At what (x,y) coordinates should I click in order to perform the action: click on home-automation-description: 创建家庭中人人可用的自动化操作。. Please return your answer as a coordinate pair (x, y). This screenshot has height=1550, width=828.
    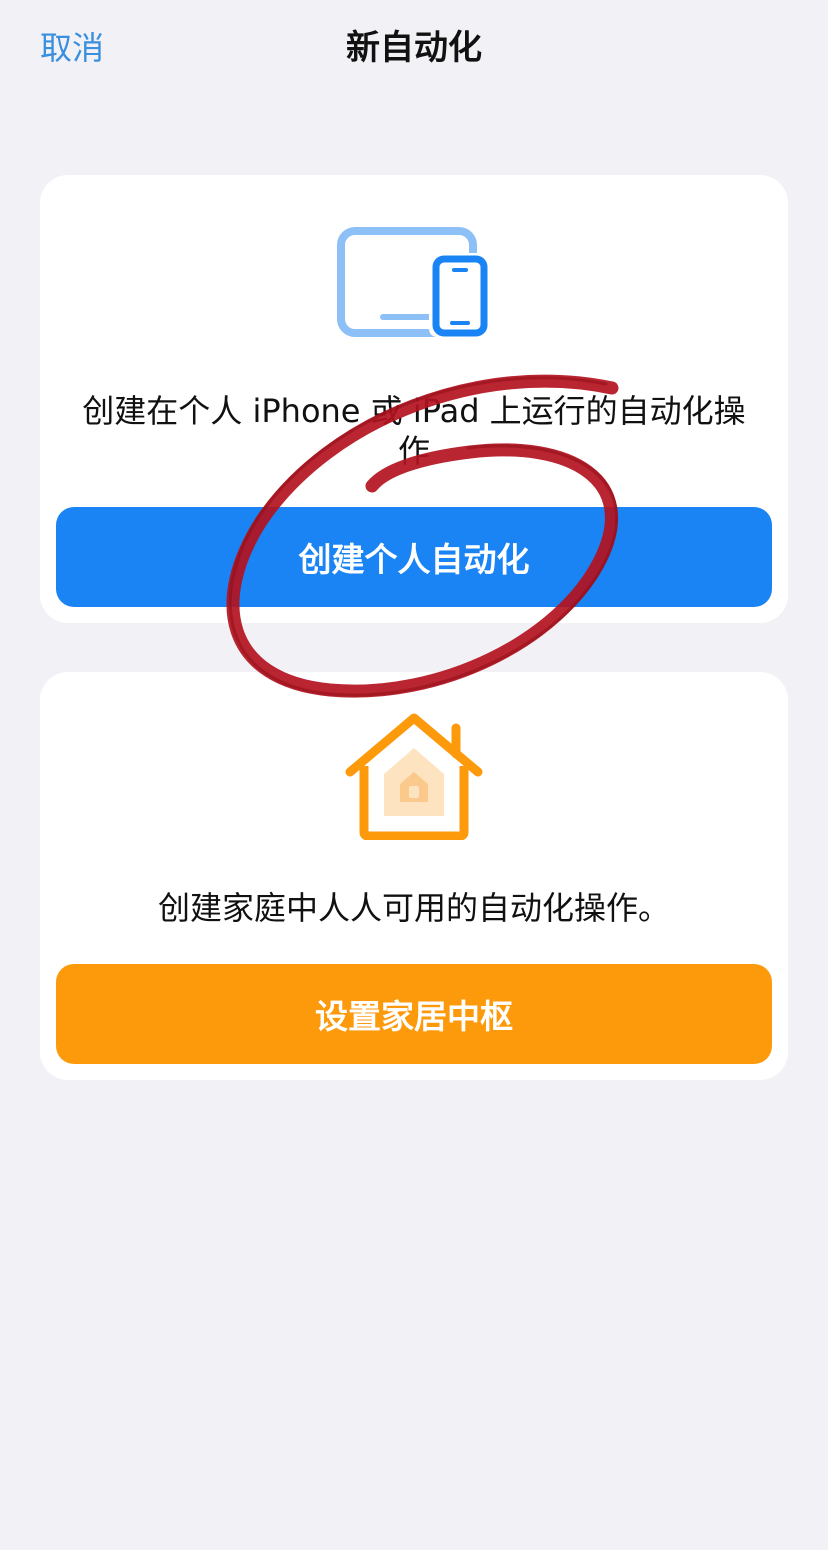
    Looking at the image, I should click on (413, 908).